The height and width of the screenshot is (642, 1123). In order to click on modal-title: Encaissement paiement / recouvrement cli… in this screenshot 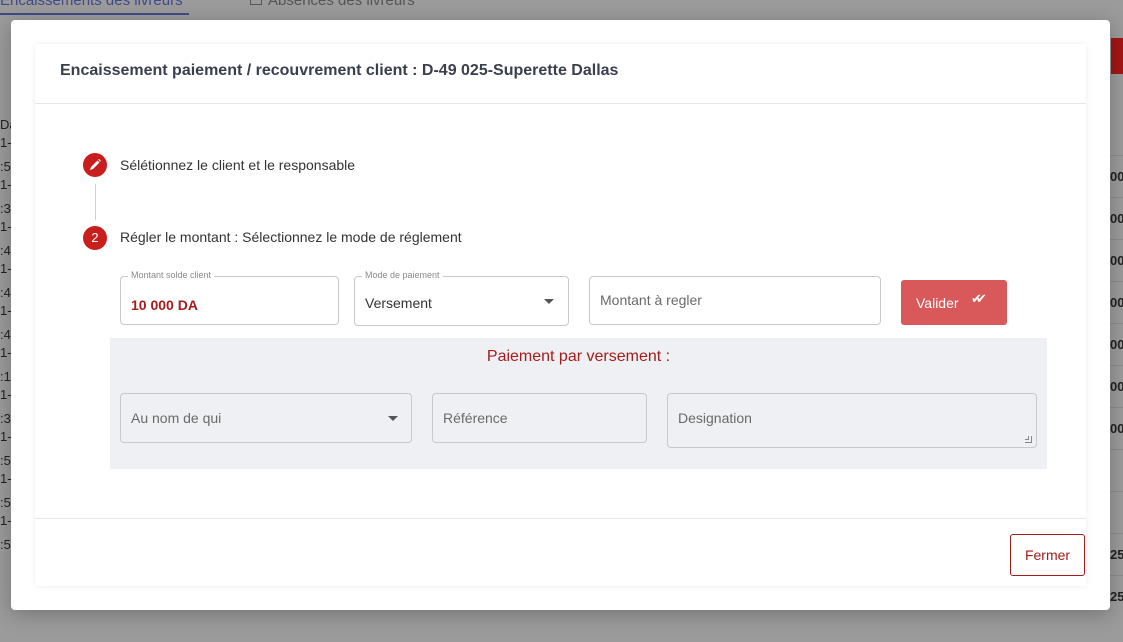, I will do `click(560, 74)`.